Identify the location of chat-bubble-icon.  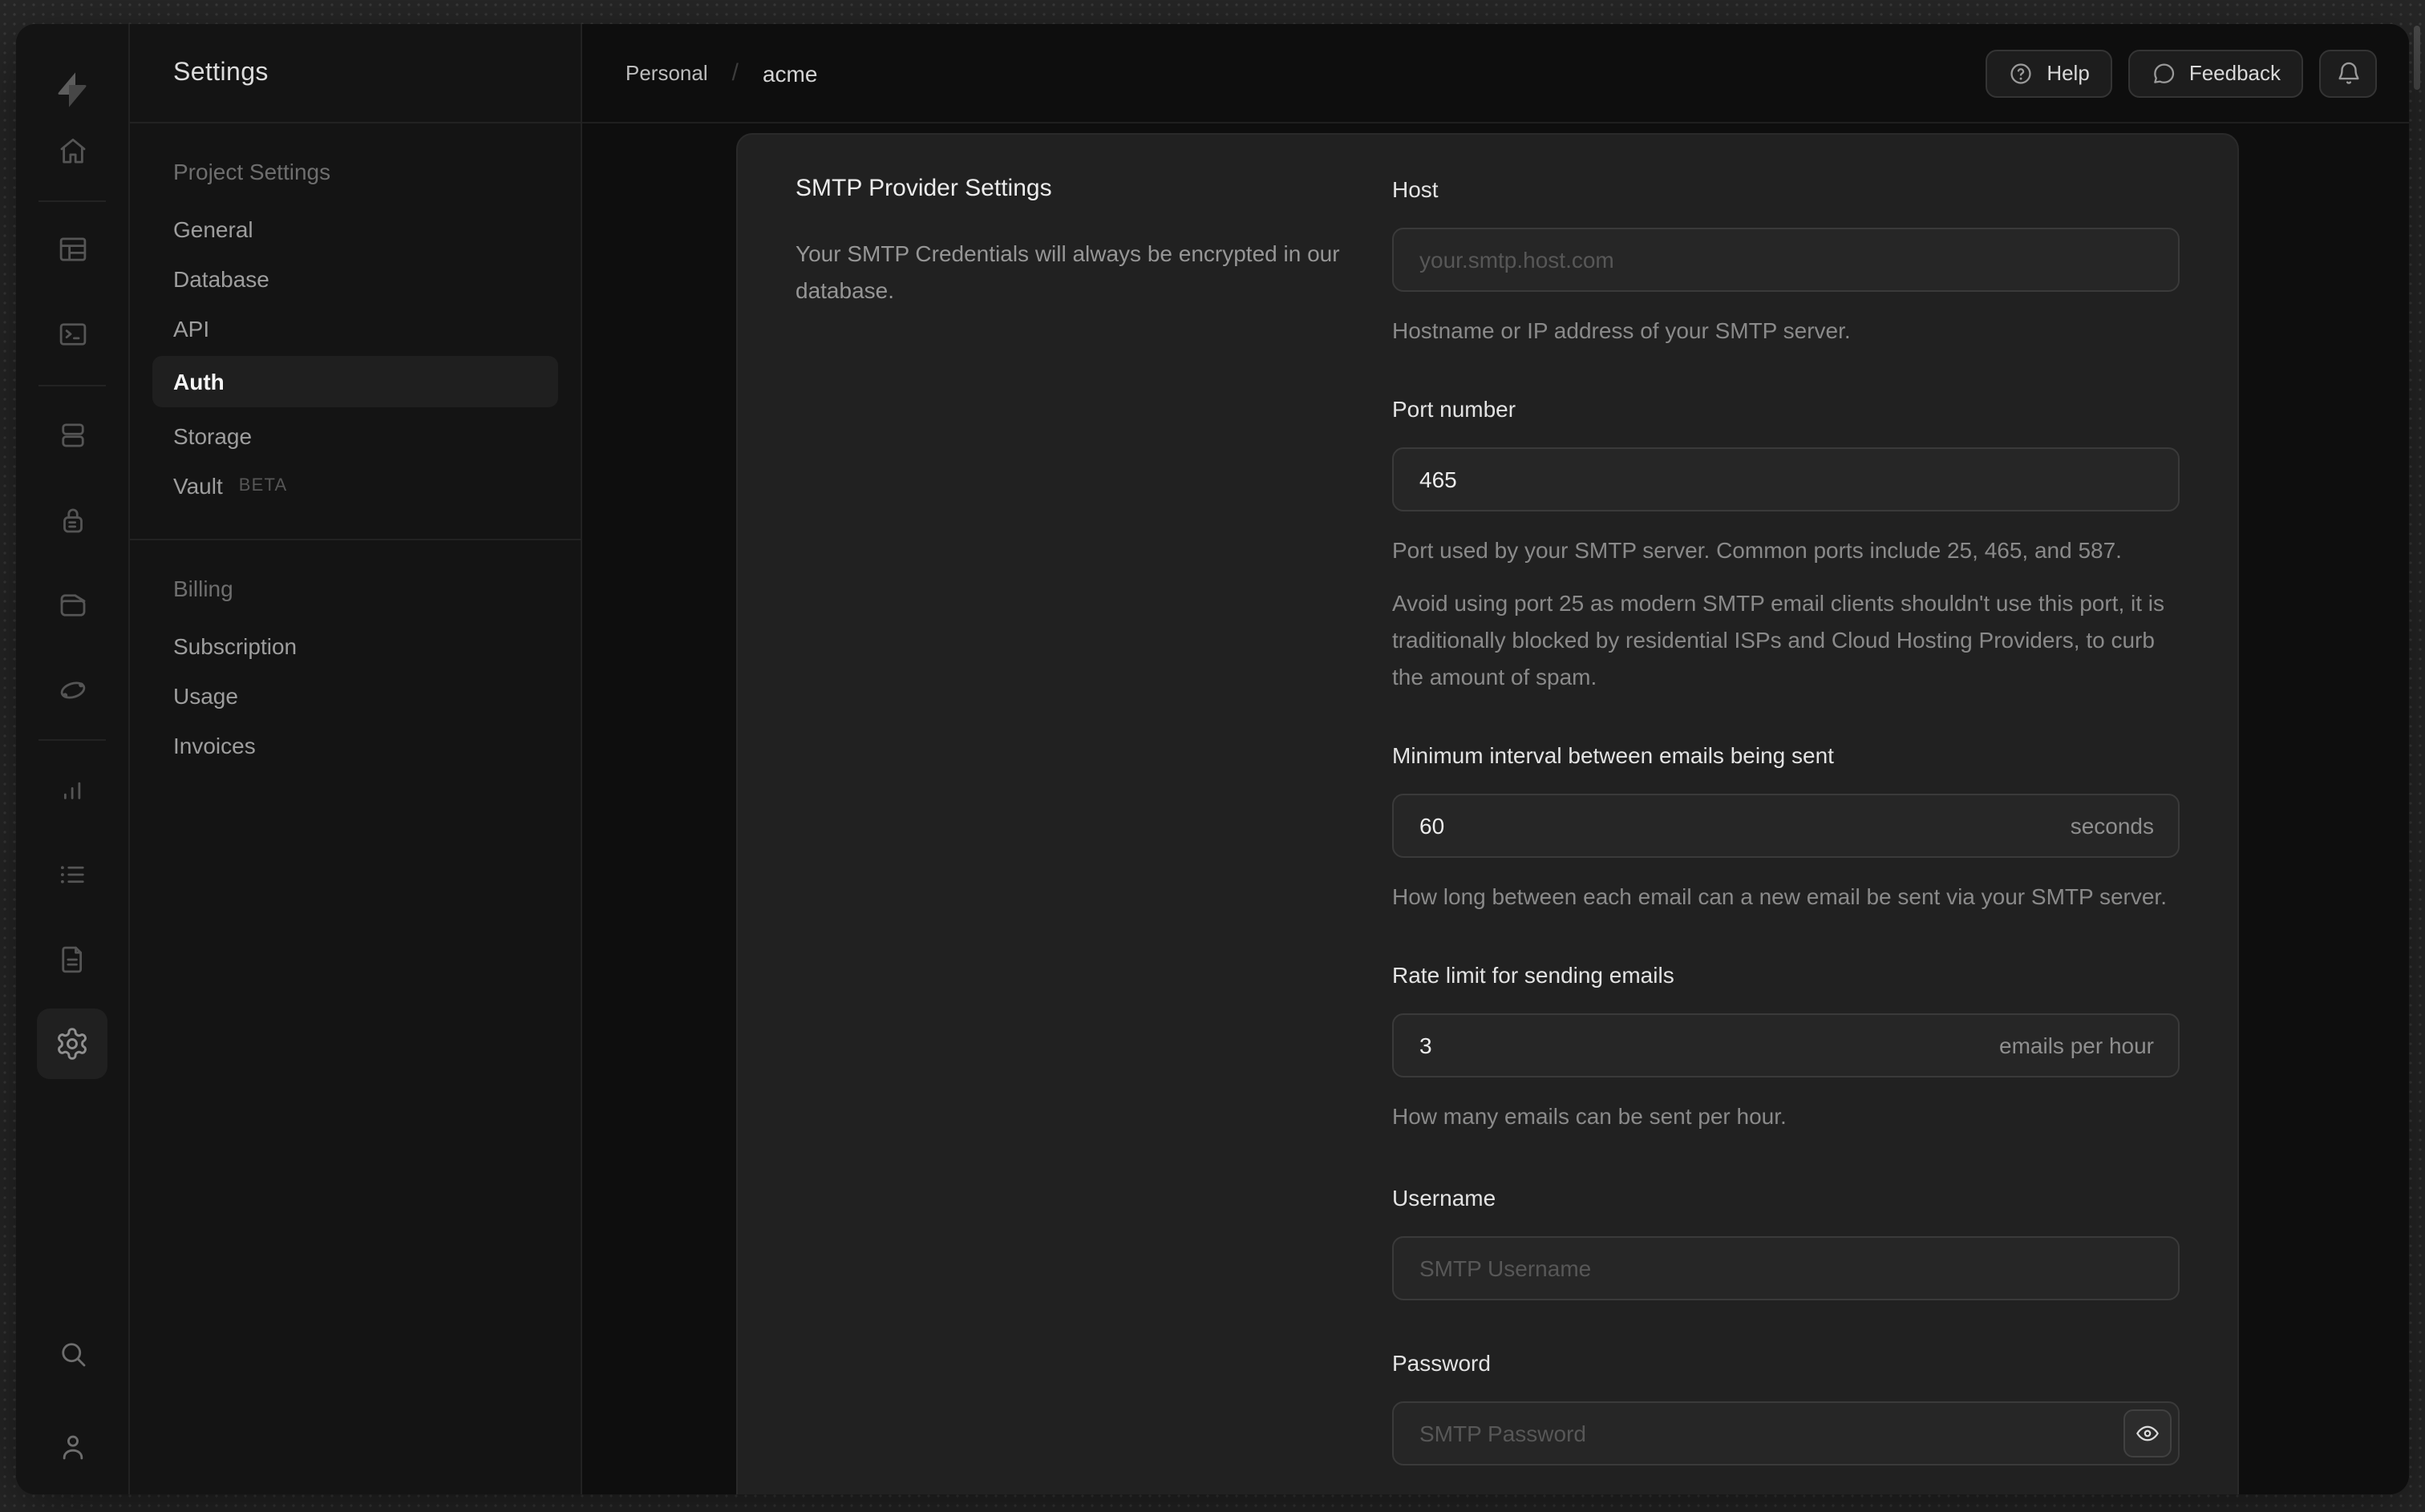
(2163, 73).